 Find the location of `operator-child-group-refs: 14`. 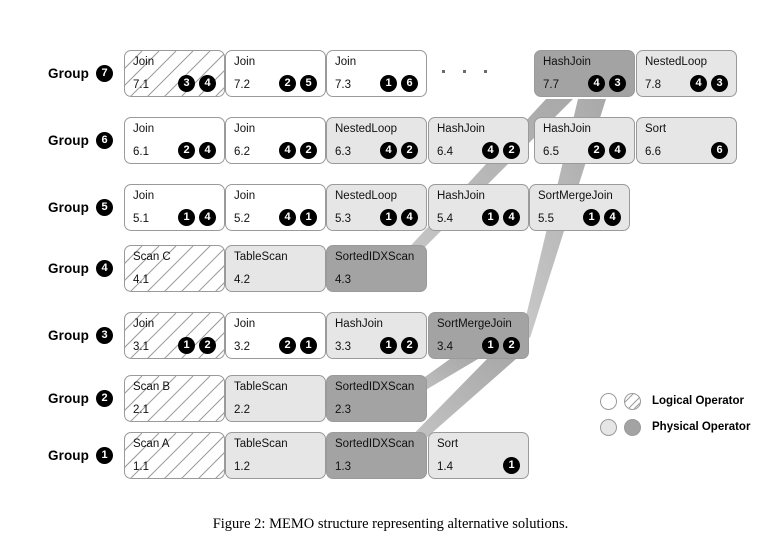

operator-child-group-refs: 14 is located at coordinates (399, 217).